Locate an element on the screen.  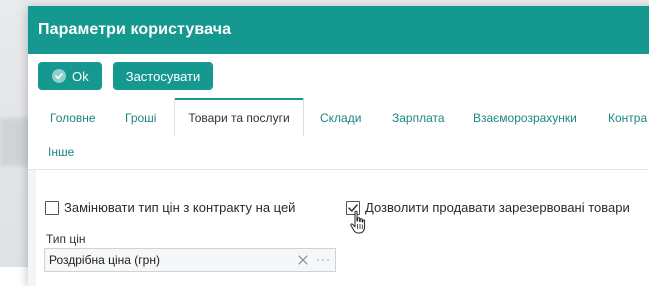
replace-price-type-checkbox-row: Замінювати тип цін з контракту на цей is located at coordinates (170, 207).